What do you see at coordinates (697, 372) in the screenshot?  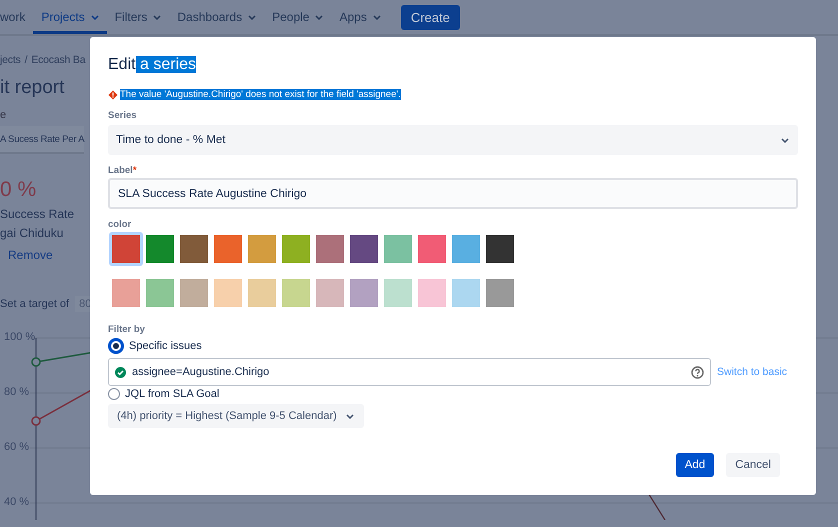 I see `help-icon` at bounding box center [697, 372].